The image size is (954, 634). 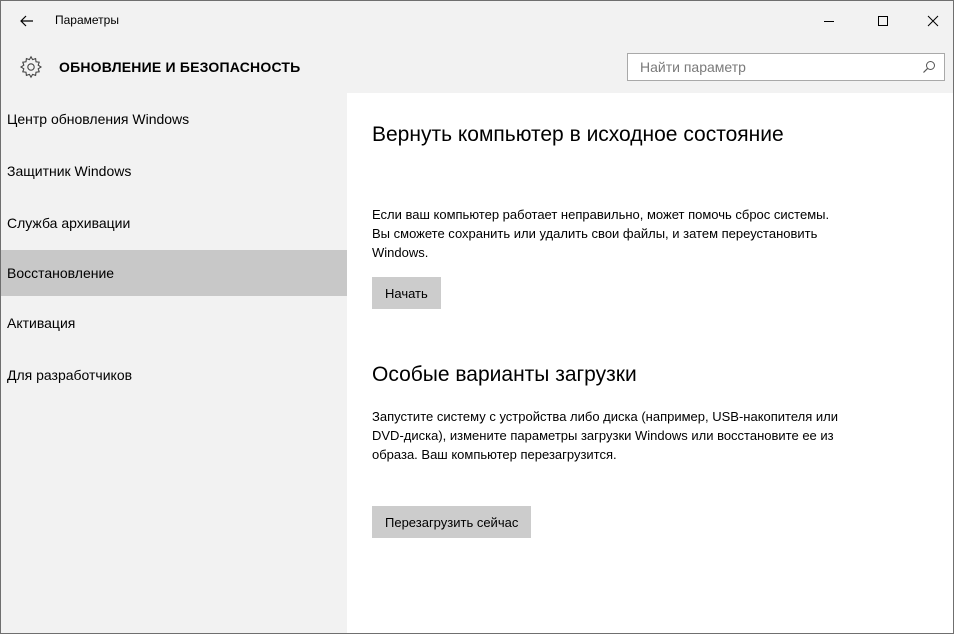 What do you see at coordinates (477, 67) in the screenshot?
I see `page-header: ОБНОВЛЕНИЕ И БЕЗОПАСНОСТЬ` at bounding box center [477, 67].